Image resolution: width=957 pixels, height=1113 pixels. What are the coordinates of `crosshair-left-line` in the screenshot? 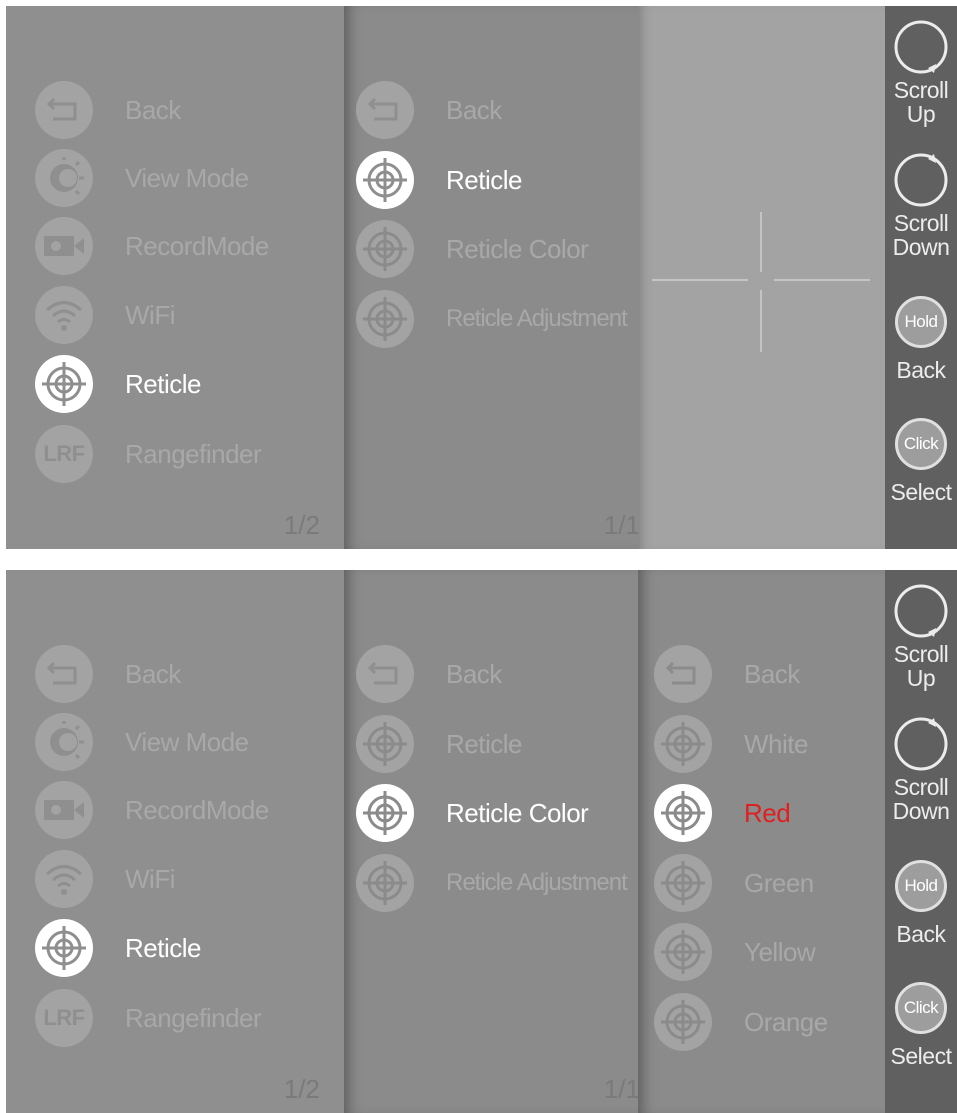 It's located at (700, 280).